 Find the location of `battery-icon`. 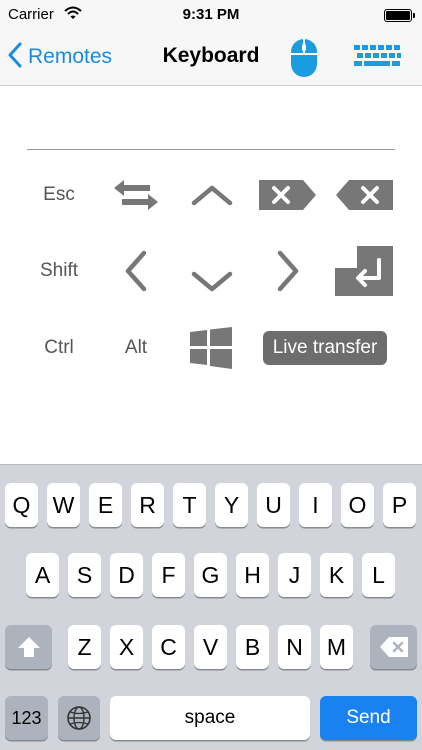

battery-icon is located at coordinates (399, 15).